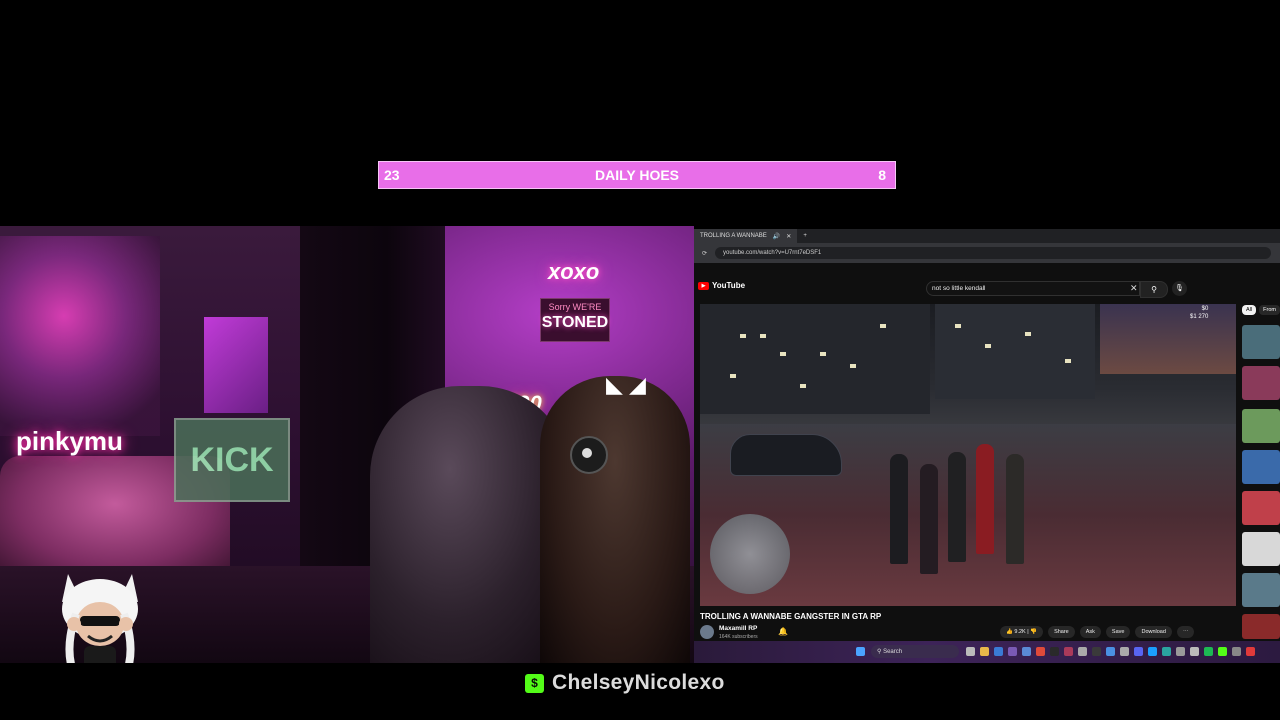 The height and width of the screenshot is (720, 1280). I want to click on address-bar: youtube.com/watch?v=U7rnt7eDSF1, so click(993, 253).